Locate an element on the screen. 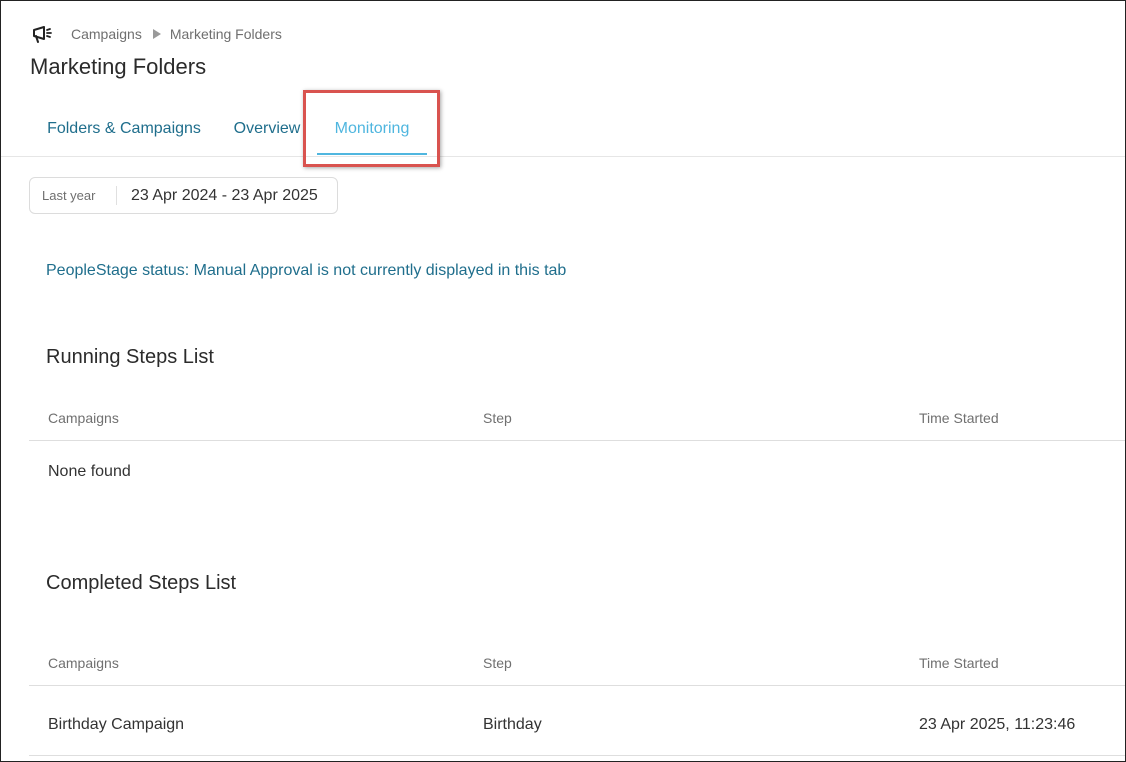  breadcrumb-campaigns-link: Campaigns is located at coordinates (106, 34).